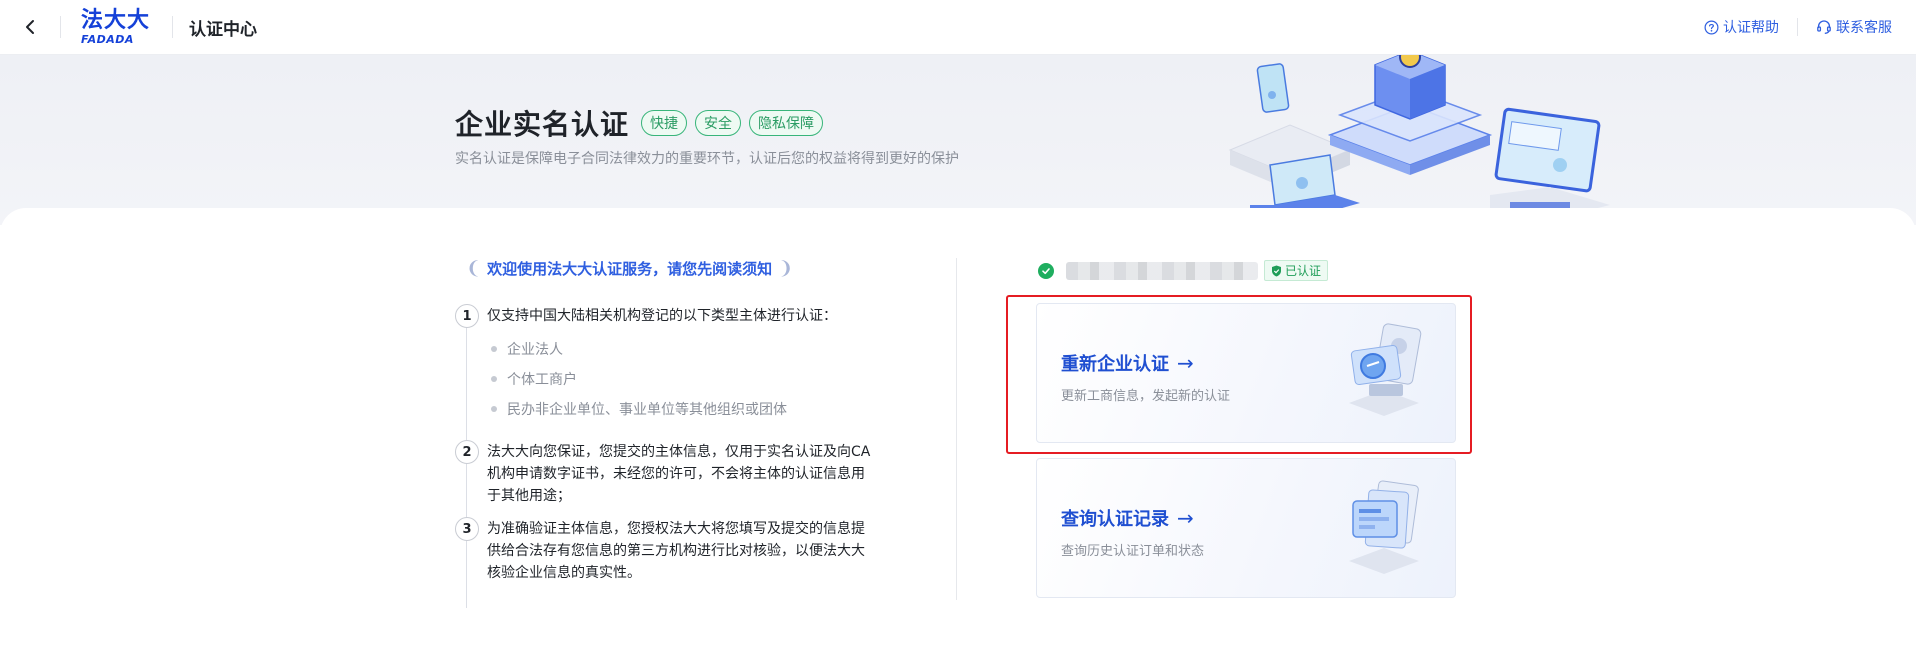 The height and width of the screenshot is (662, 1916). What do you see at coordinates (1864, 28) in the screenshot?
I see `service-label: 联系客服` at bounding box center [1864, 28].